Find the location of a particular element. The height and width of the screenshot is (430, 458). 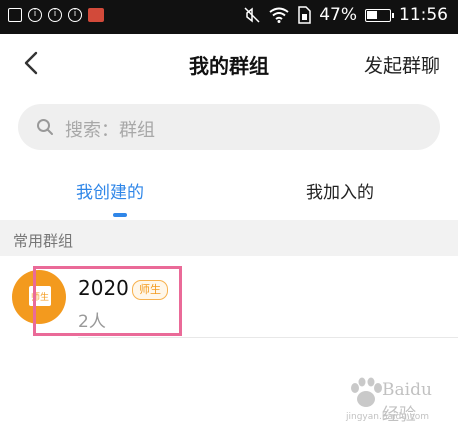

status-bar: i i i 47% 11:56 is located at coordinates (229, 17).